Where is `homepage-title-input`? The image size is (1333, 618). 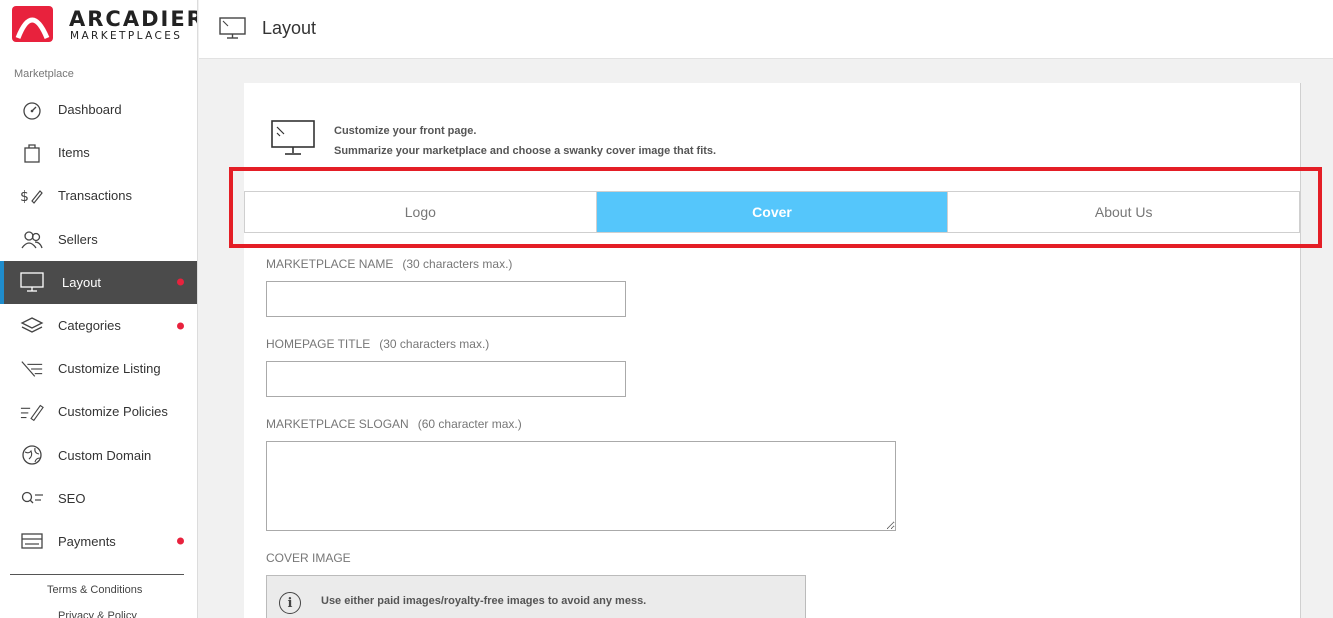 homepage-title-input is located at coordinates (446, 379).